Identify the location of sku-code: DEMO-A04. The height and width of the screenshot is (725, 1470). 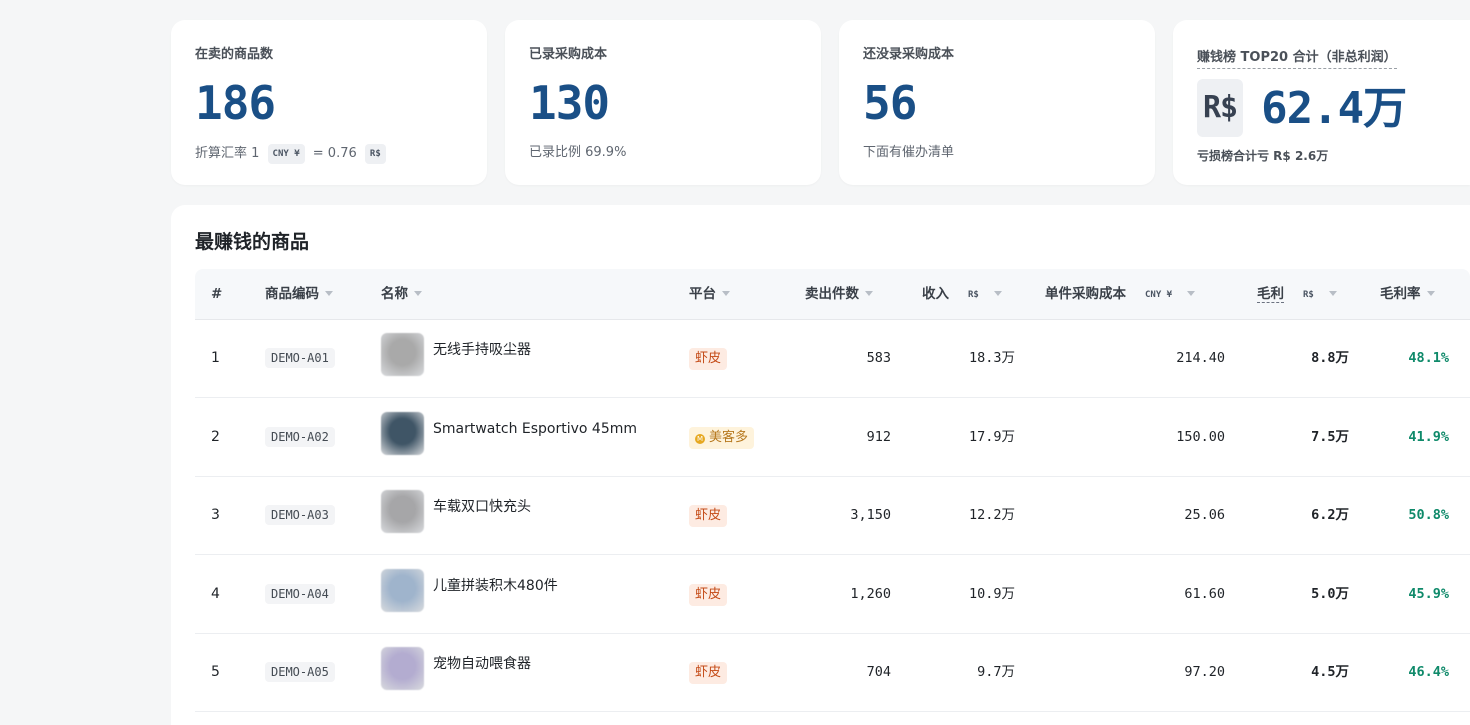
(300, 593).